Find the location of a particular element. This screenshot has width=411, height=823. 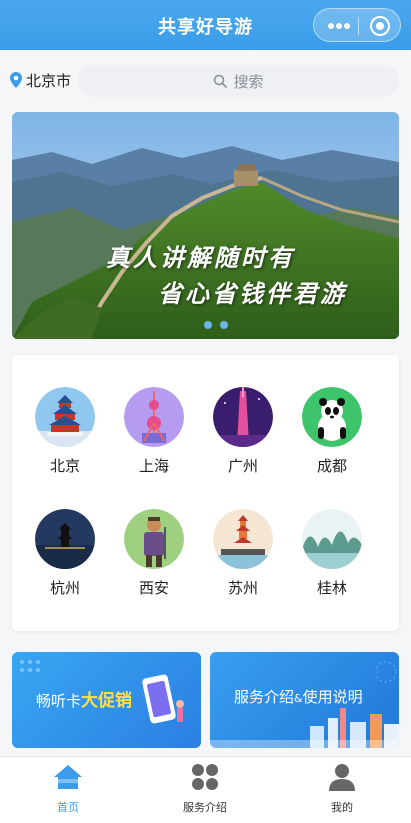

city-name: 苏州 is located at coordinates (242, 588).